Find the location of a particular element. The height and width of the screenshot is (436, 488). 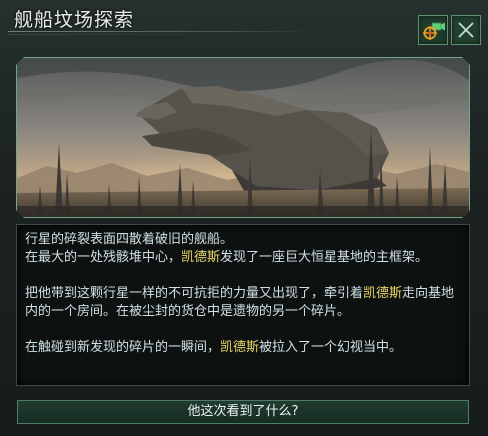

description-paragraph: 在触碰到新发现的碎片的一瞬间，凯德斯被拉入了一个幻视当中。 is located at coordinates (245, 348).